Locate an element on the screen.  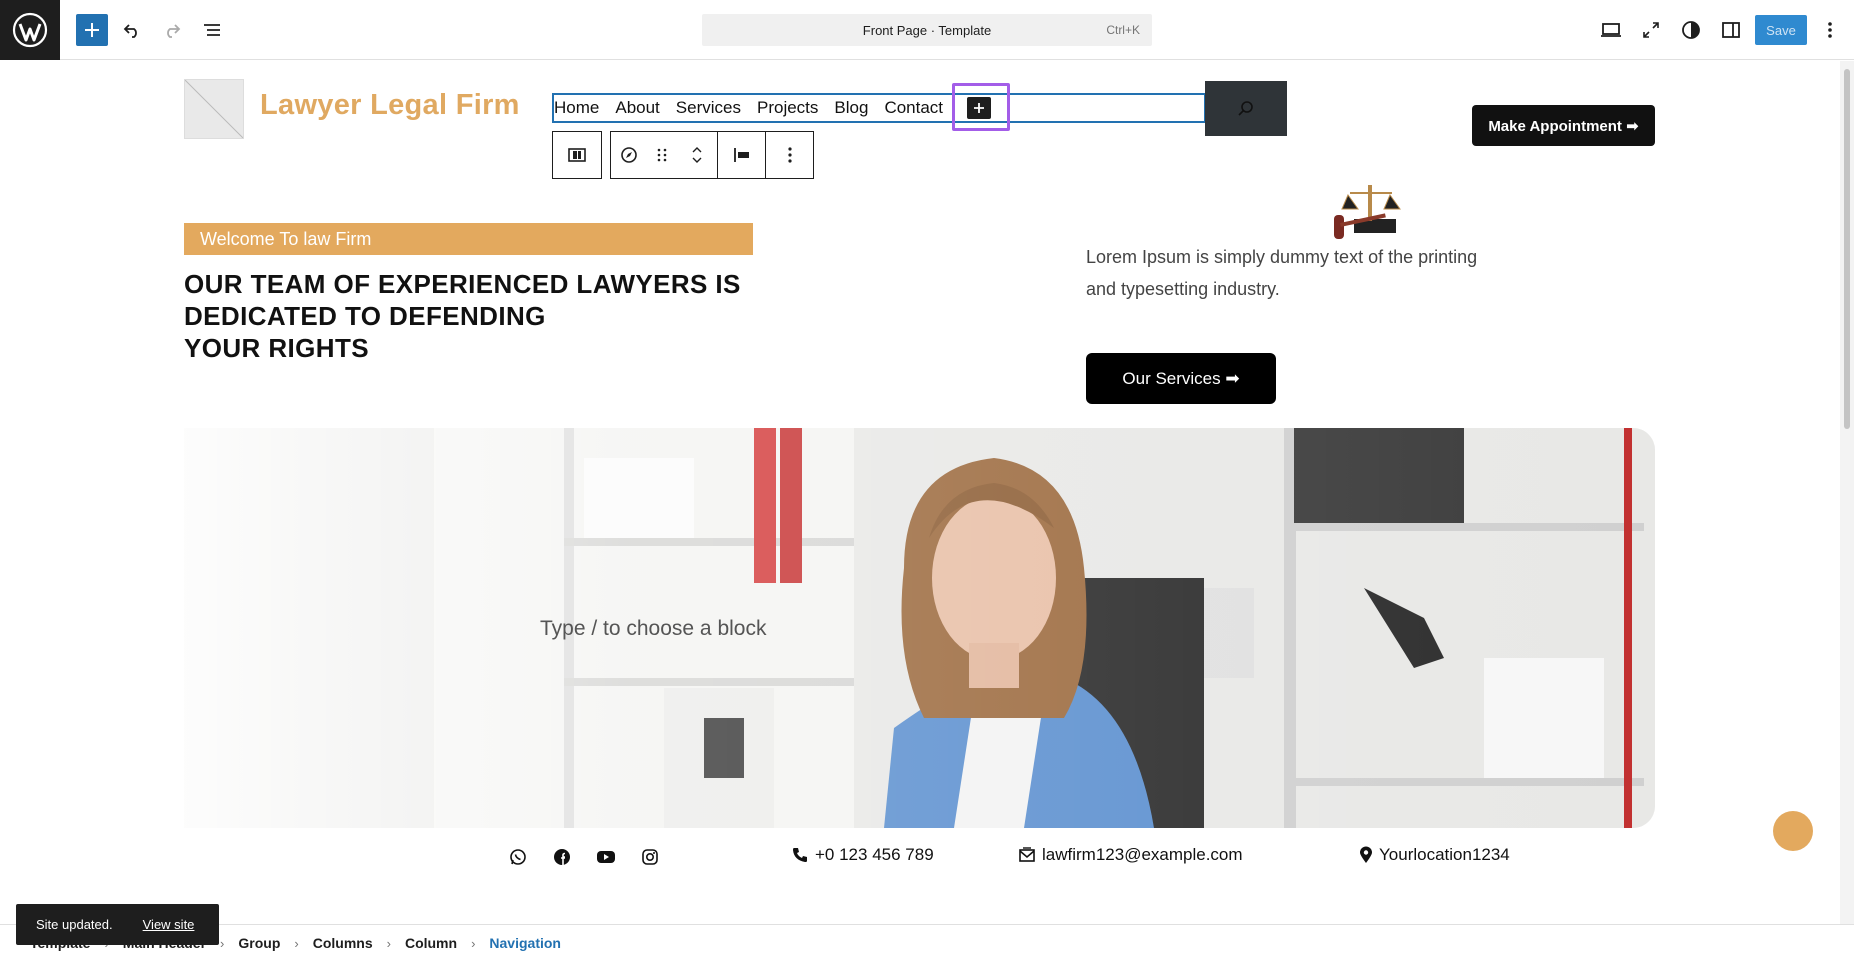
preview-device-button is located at coordinates (1611, 30).